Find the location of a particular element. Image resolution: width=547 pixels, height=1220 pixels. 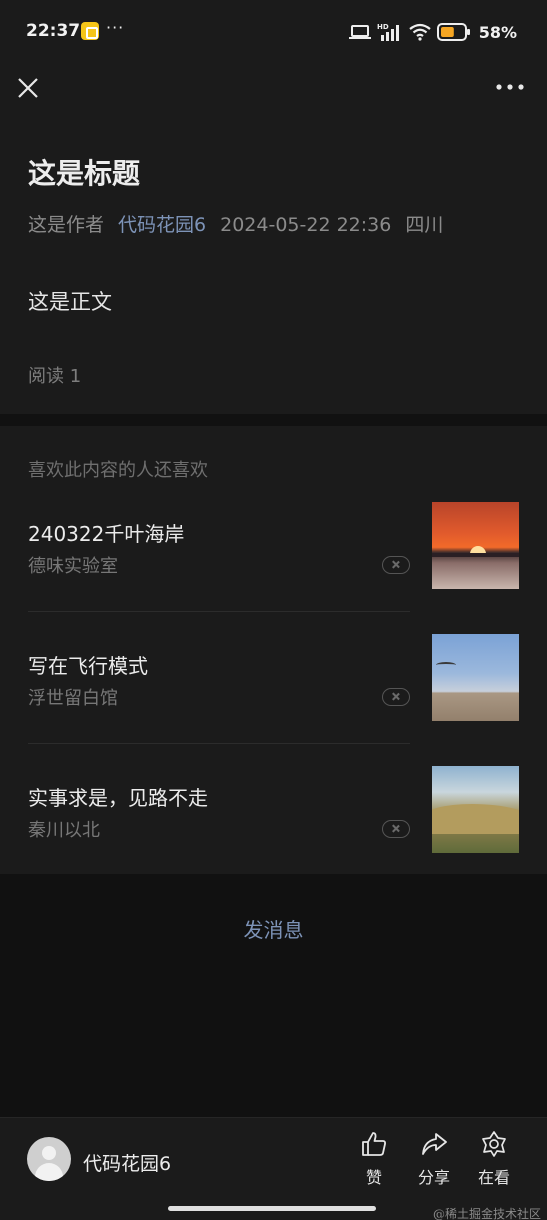

read-count: 阅读 1 is located at coordinates (55, 376).